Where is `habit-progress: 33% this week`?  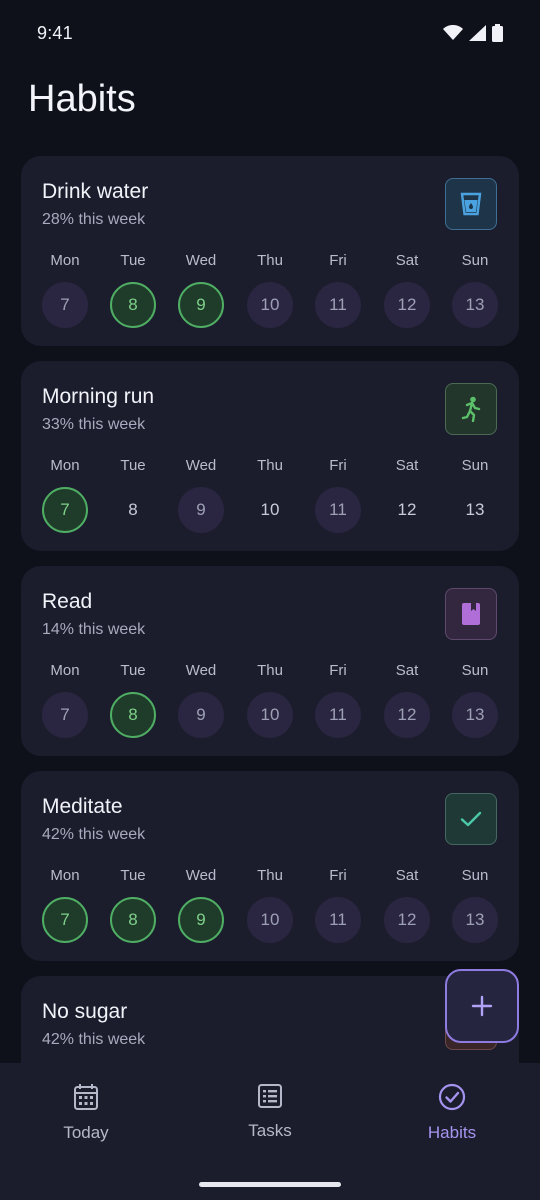 habit-progress: 33% this week is located at coordinates (94, 424).